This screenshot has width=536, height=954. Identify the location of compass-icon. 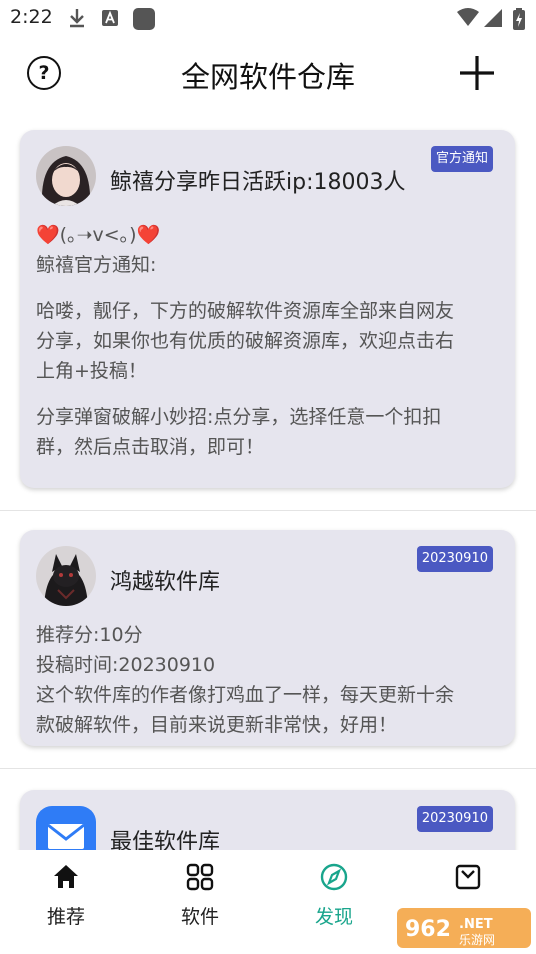
(334, 877).